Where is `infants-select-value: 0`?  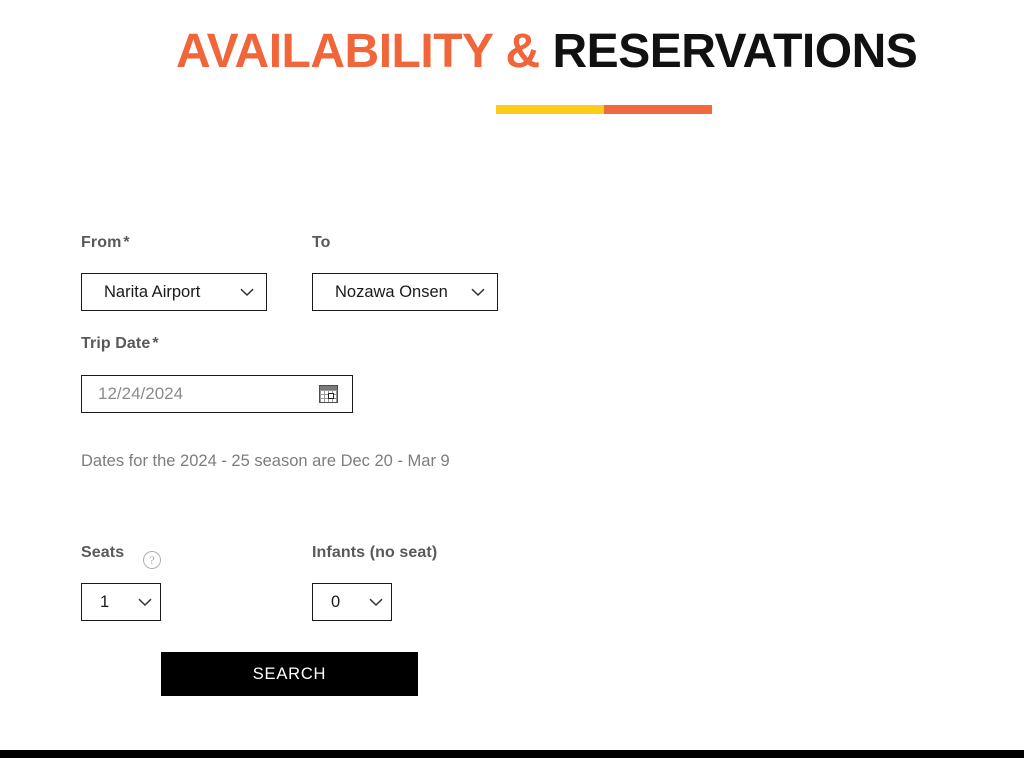
infants-select-value: 0 is located at coordinates (336, 601).